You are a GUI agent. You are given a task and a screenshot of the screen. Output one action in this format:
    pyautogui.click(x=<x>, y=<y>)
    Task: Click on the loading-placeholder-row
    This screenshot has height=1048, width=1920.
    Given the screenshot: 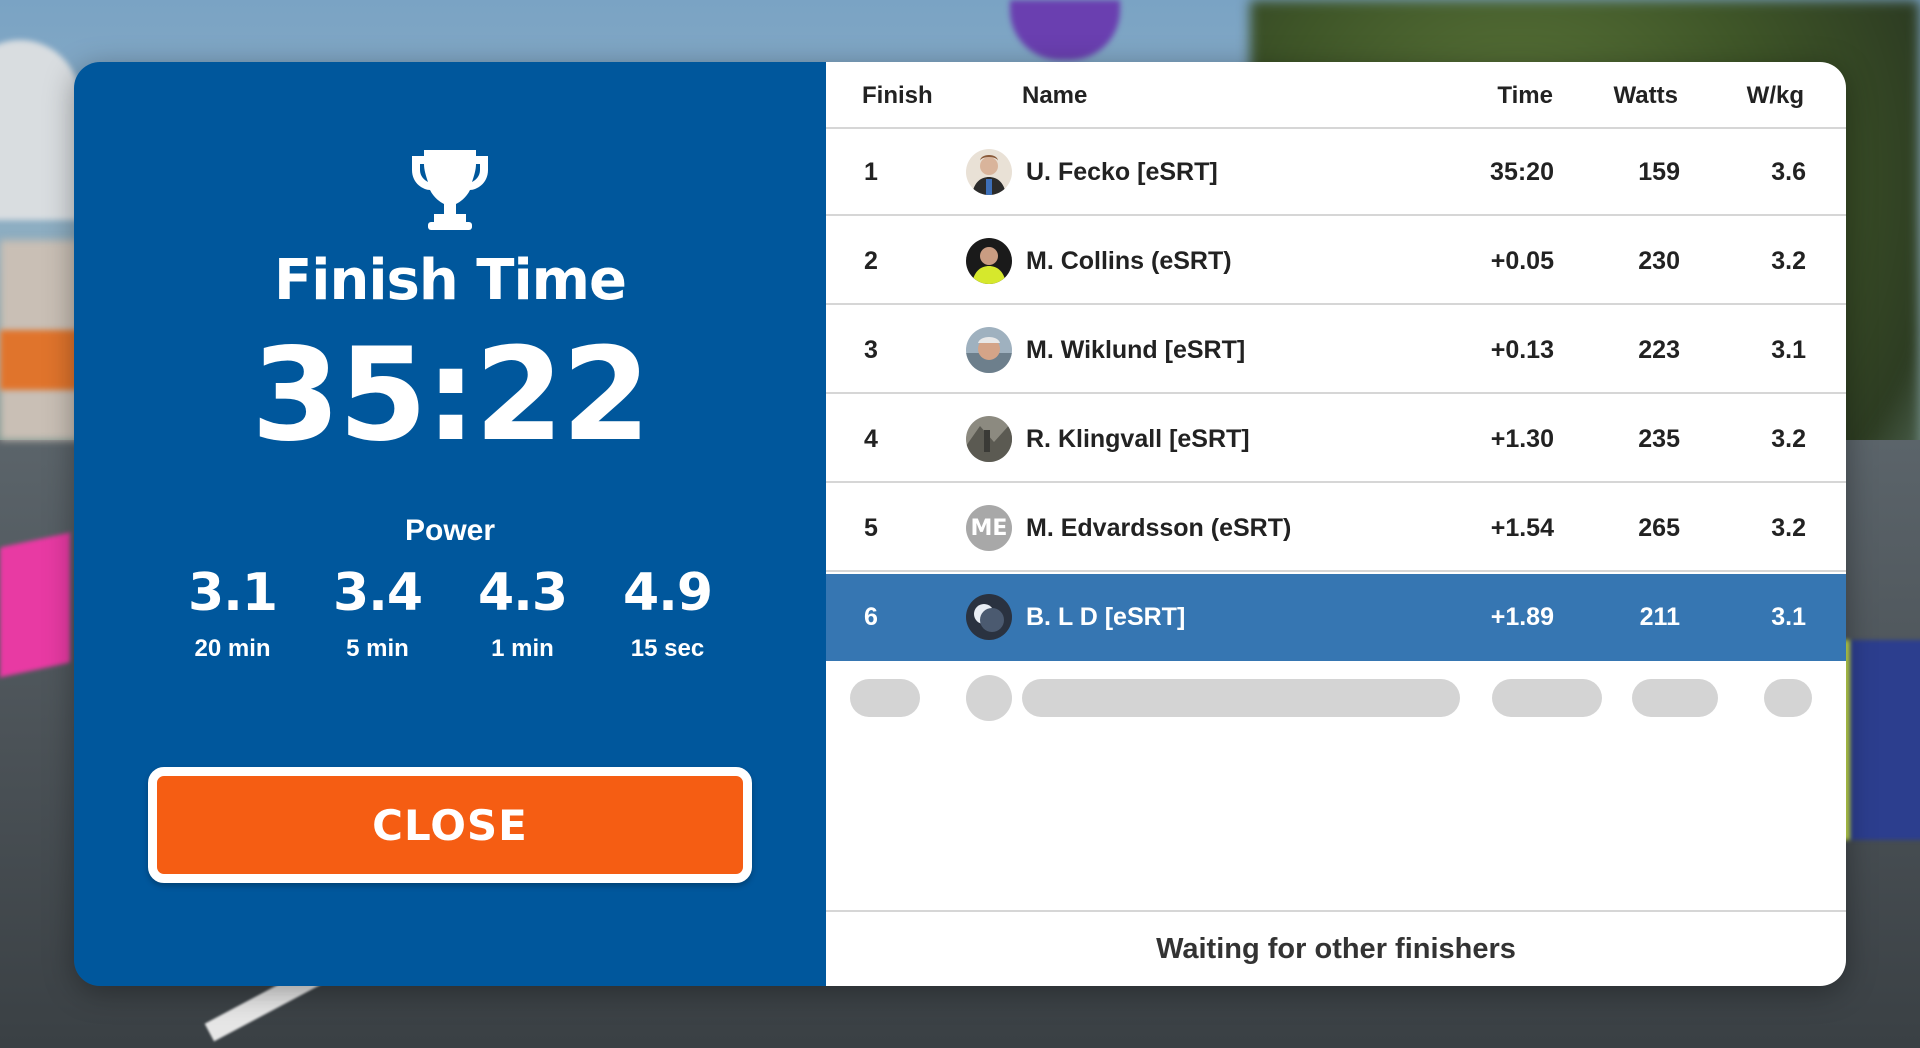 What is the action you would take?
    pyautogui.click(x=1336, y=698)
    